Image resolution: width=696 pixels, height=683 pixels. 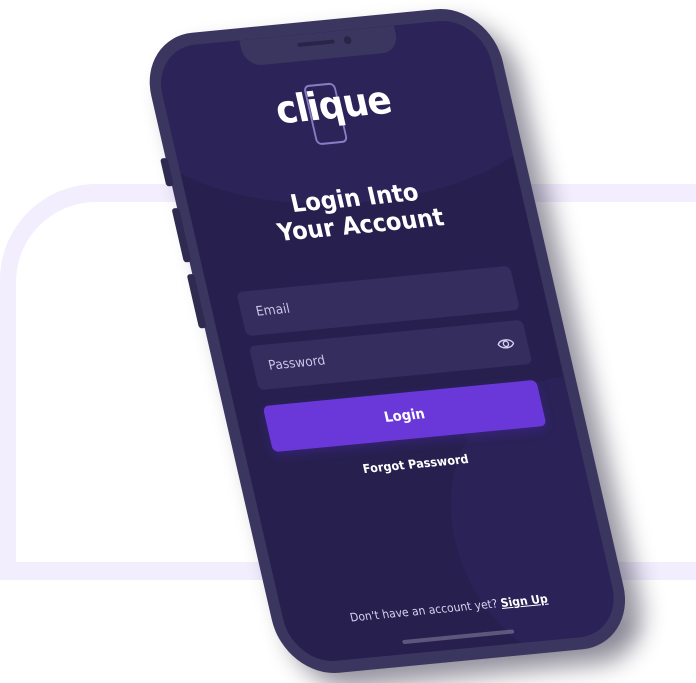 I want to click on front-camera, so click(x=348, y=40).